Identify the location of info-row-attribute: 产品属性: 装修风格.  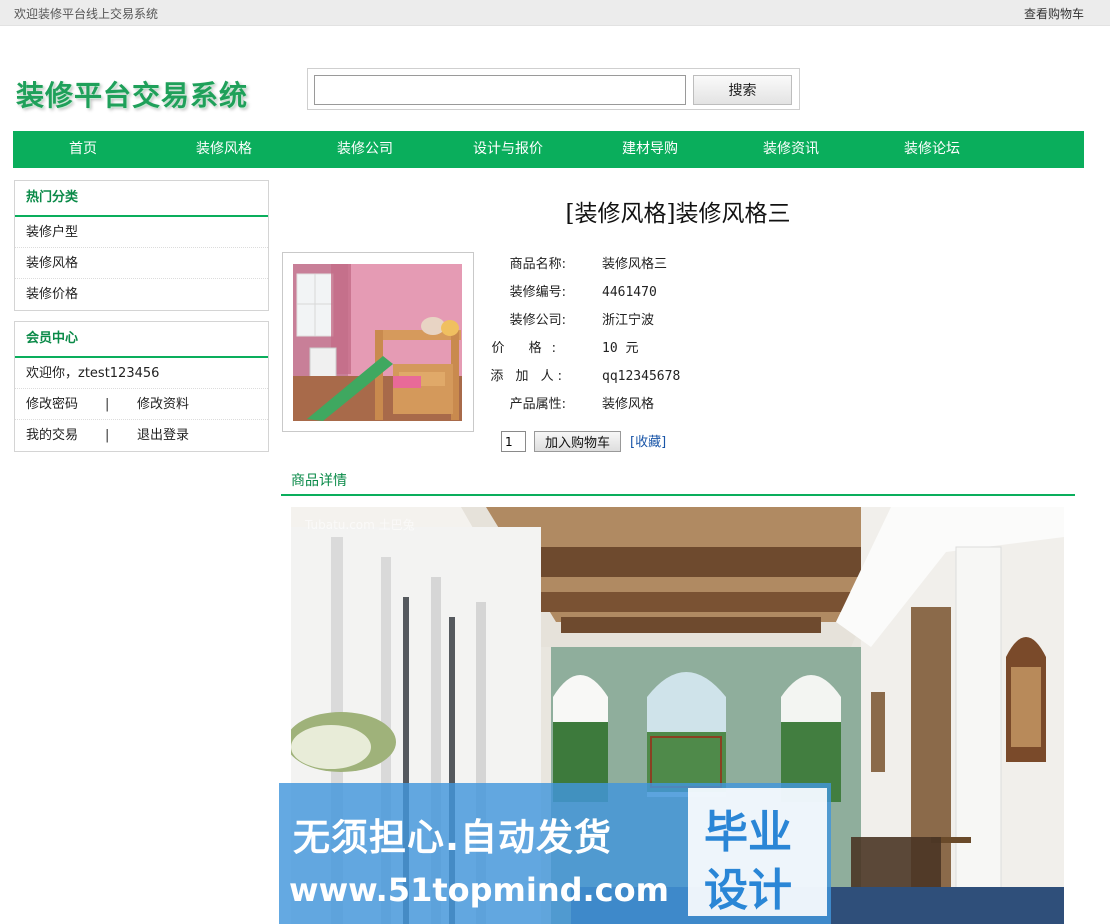
(681, 410).